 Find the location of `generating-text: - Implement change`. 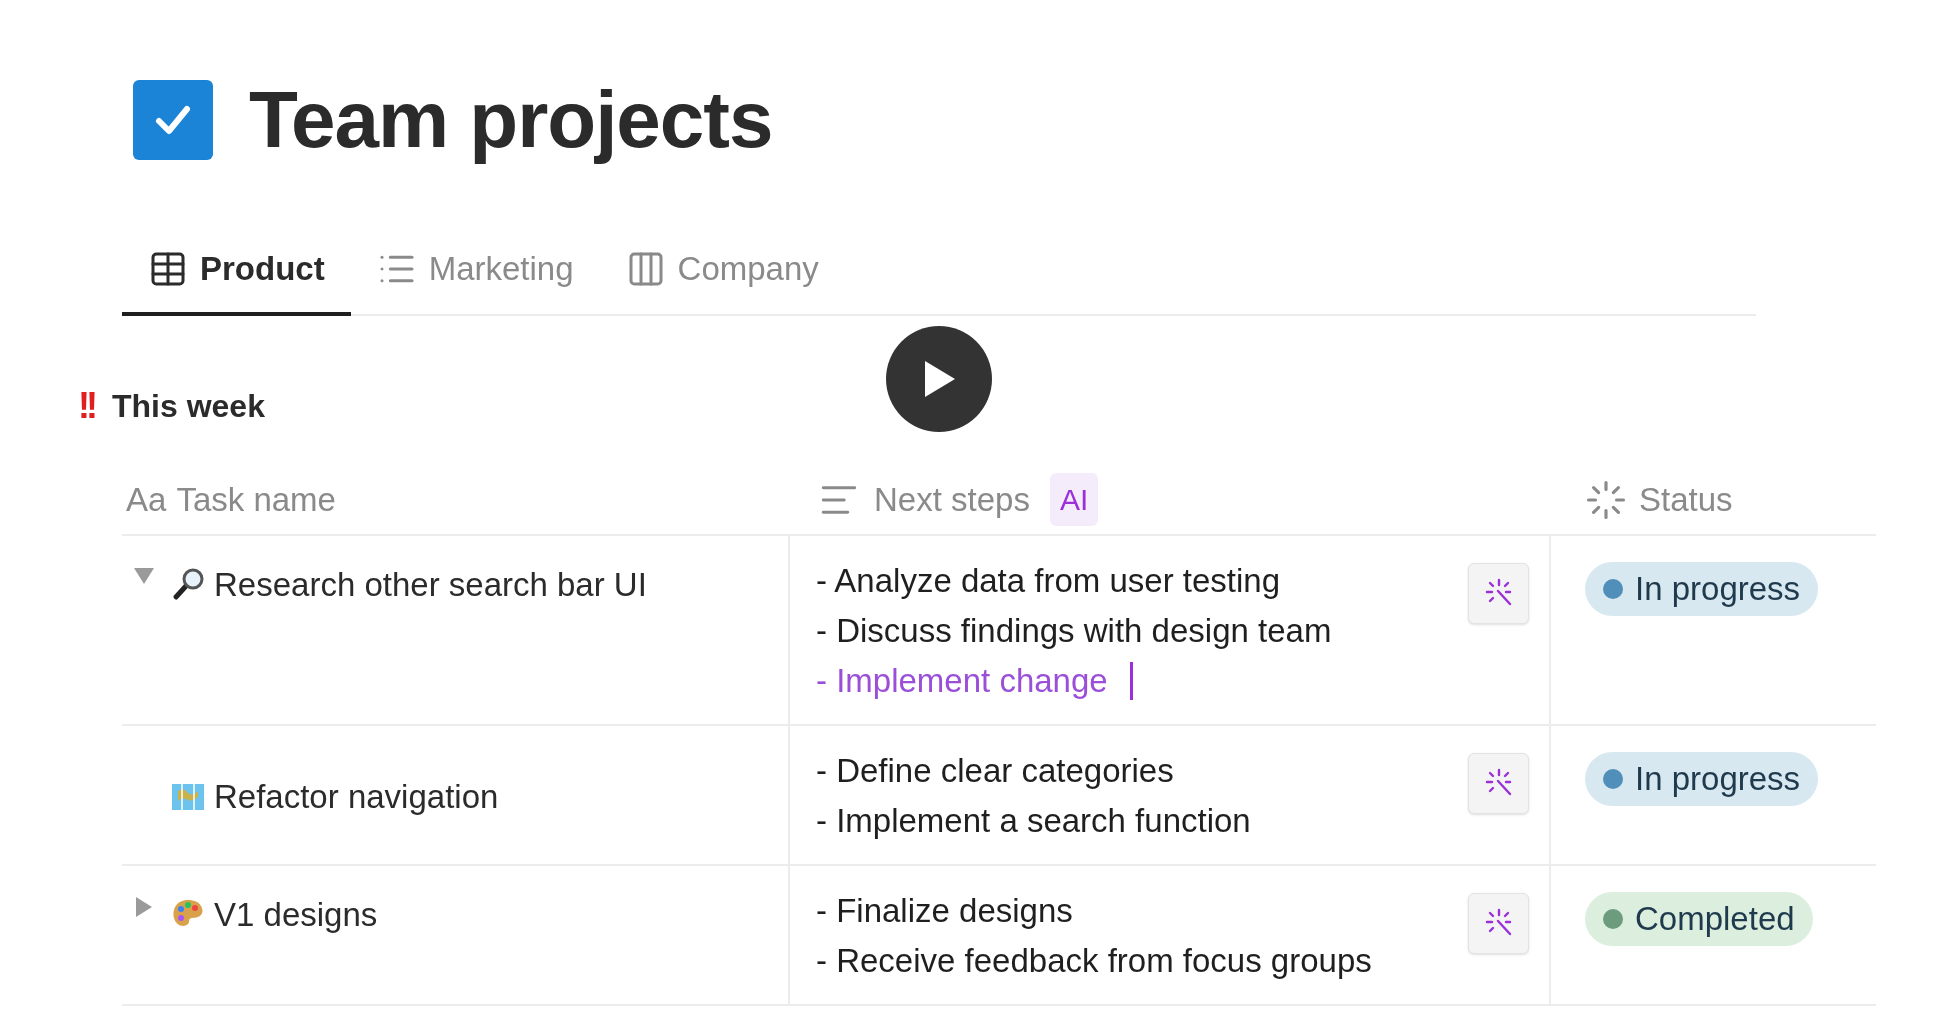

generating-text: - Implement change is located at coordinates (962, 680).